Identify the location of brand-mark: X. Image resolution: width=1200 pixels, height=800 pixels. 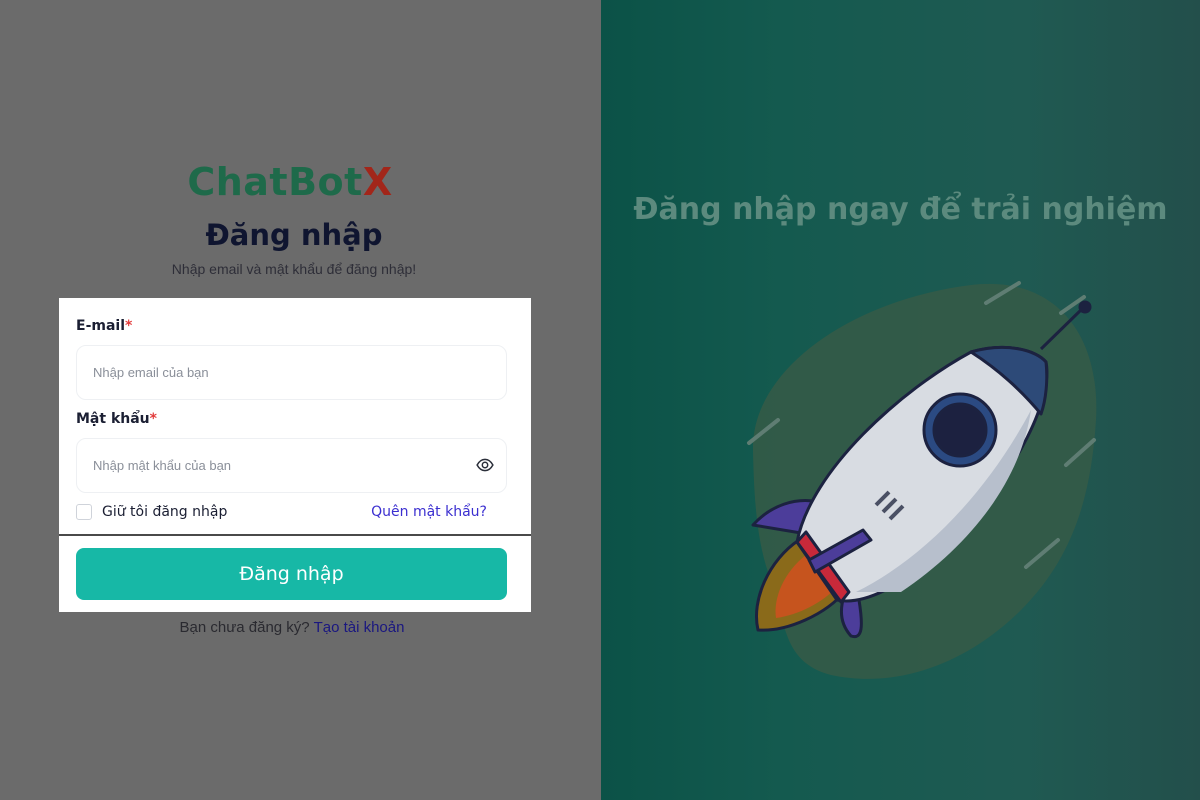
(377, 182).